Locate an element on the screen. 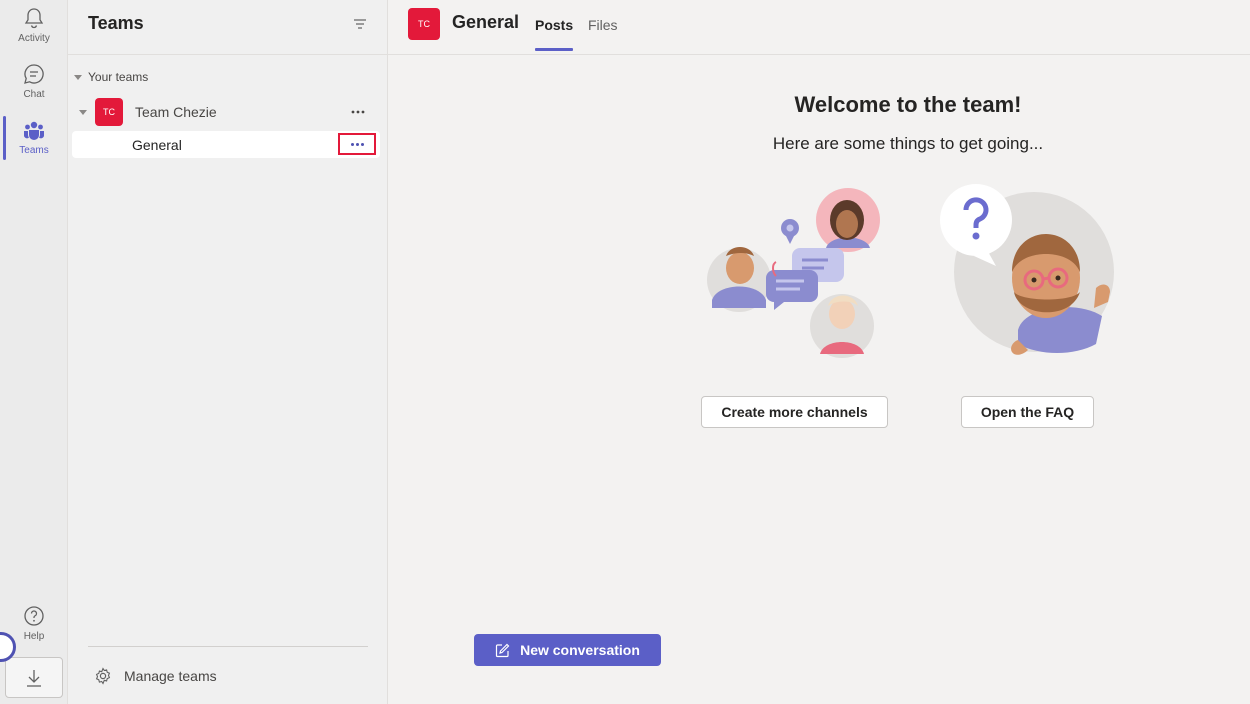 This screenshot has width=1250, height=704. channel-name: General is located at coordinates (157, 145).